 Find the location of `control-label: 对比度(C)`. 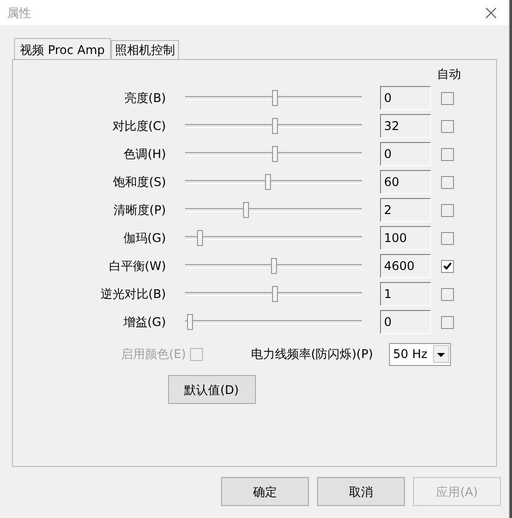

control-label: 对比度(C) is located at coordinates (138, 126).